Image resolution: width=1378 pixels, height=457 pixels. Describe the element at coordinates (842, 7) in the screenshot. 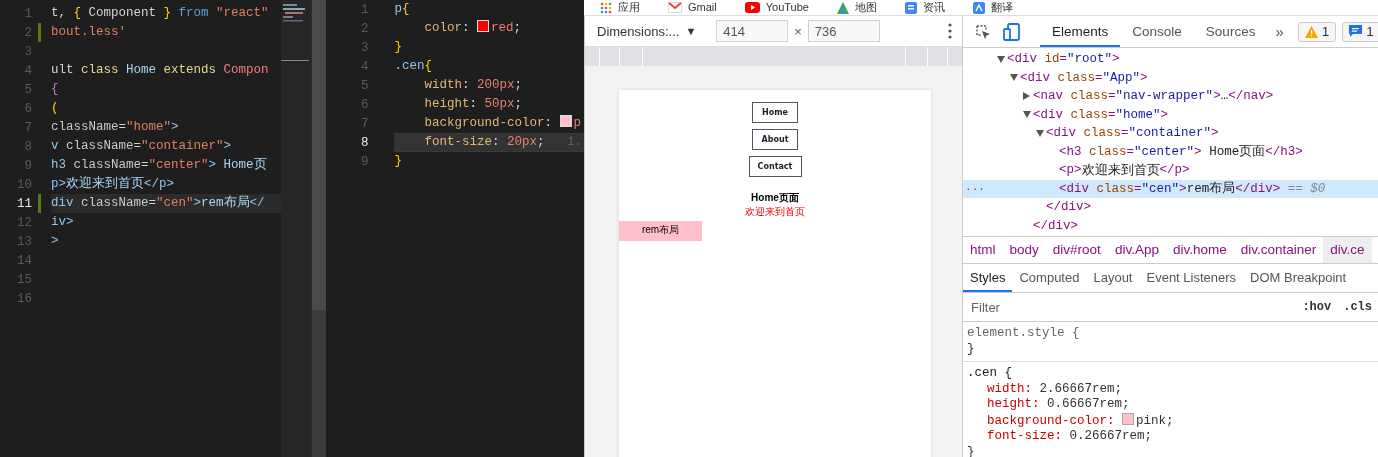

I see `map-icon` at that location.